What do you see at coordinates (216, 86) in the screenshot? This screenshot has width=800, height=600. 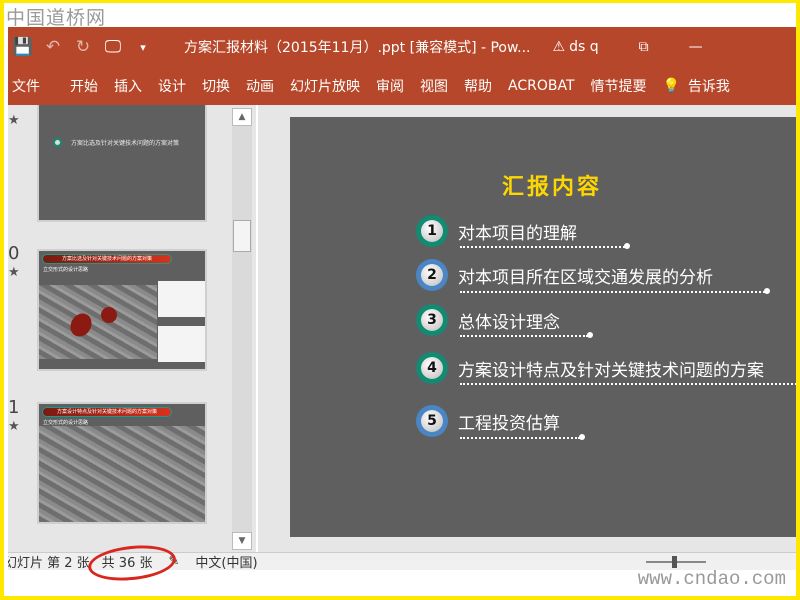 I see `tab-transitions: 切换` at bounding box center [216, 86].